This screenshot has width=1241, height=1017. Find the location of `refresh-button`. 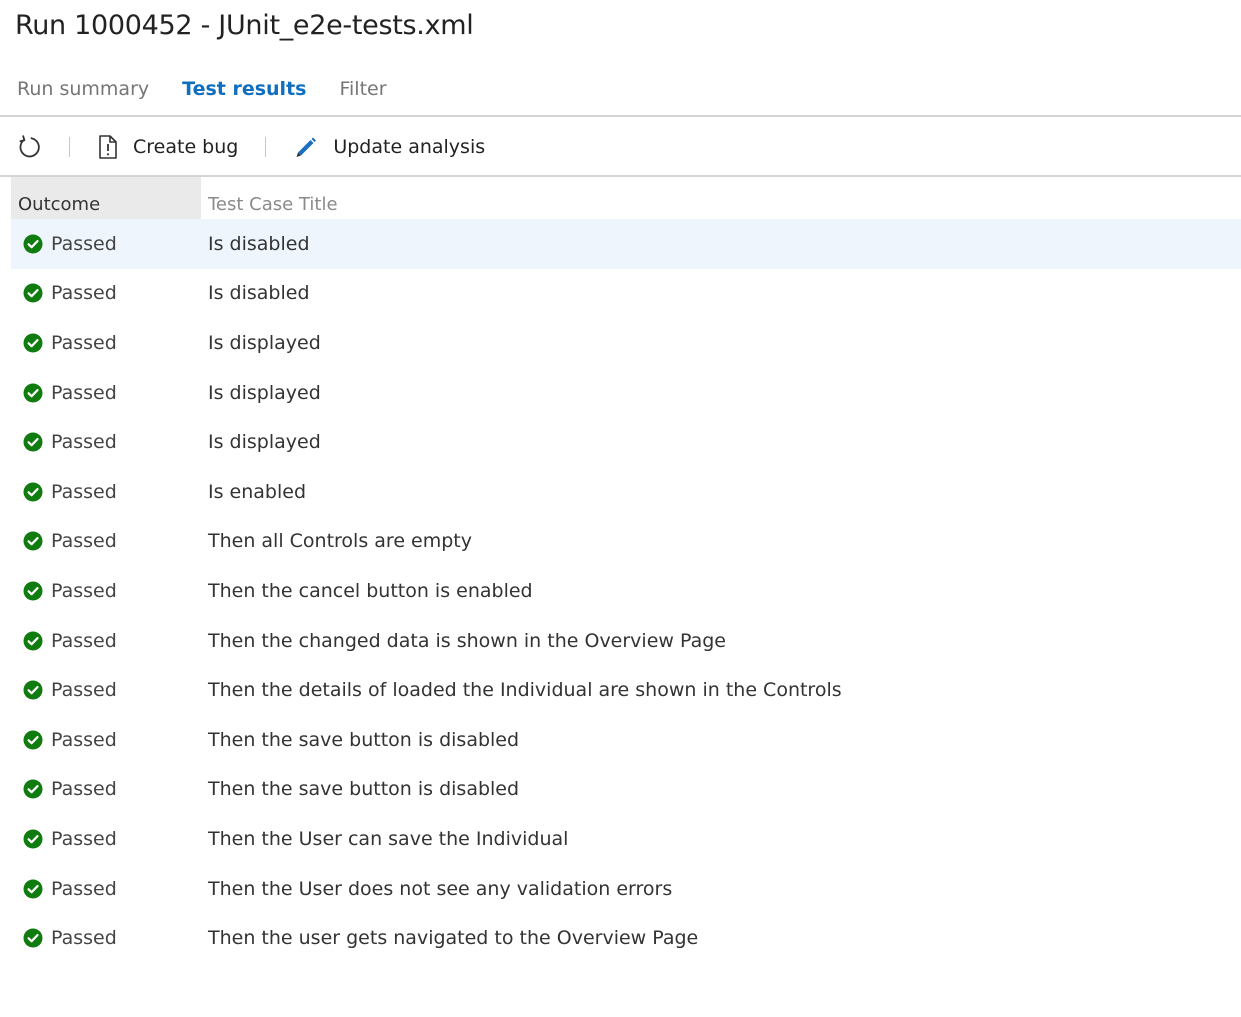

refresh-button is located at coordinates (29, 147).